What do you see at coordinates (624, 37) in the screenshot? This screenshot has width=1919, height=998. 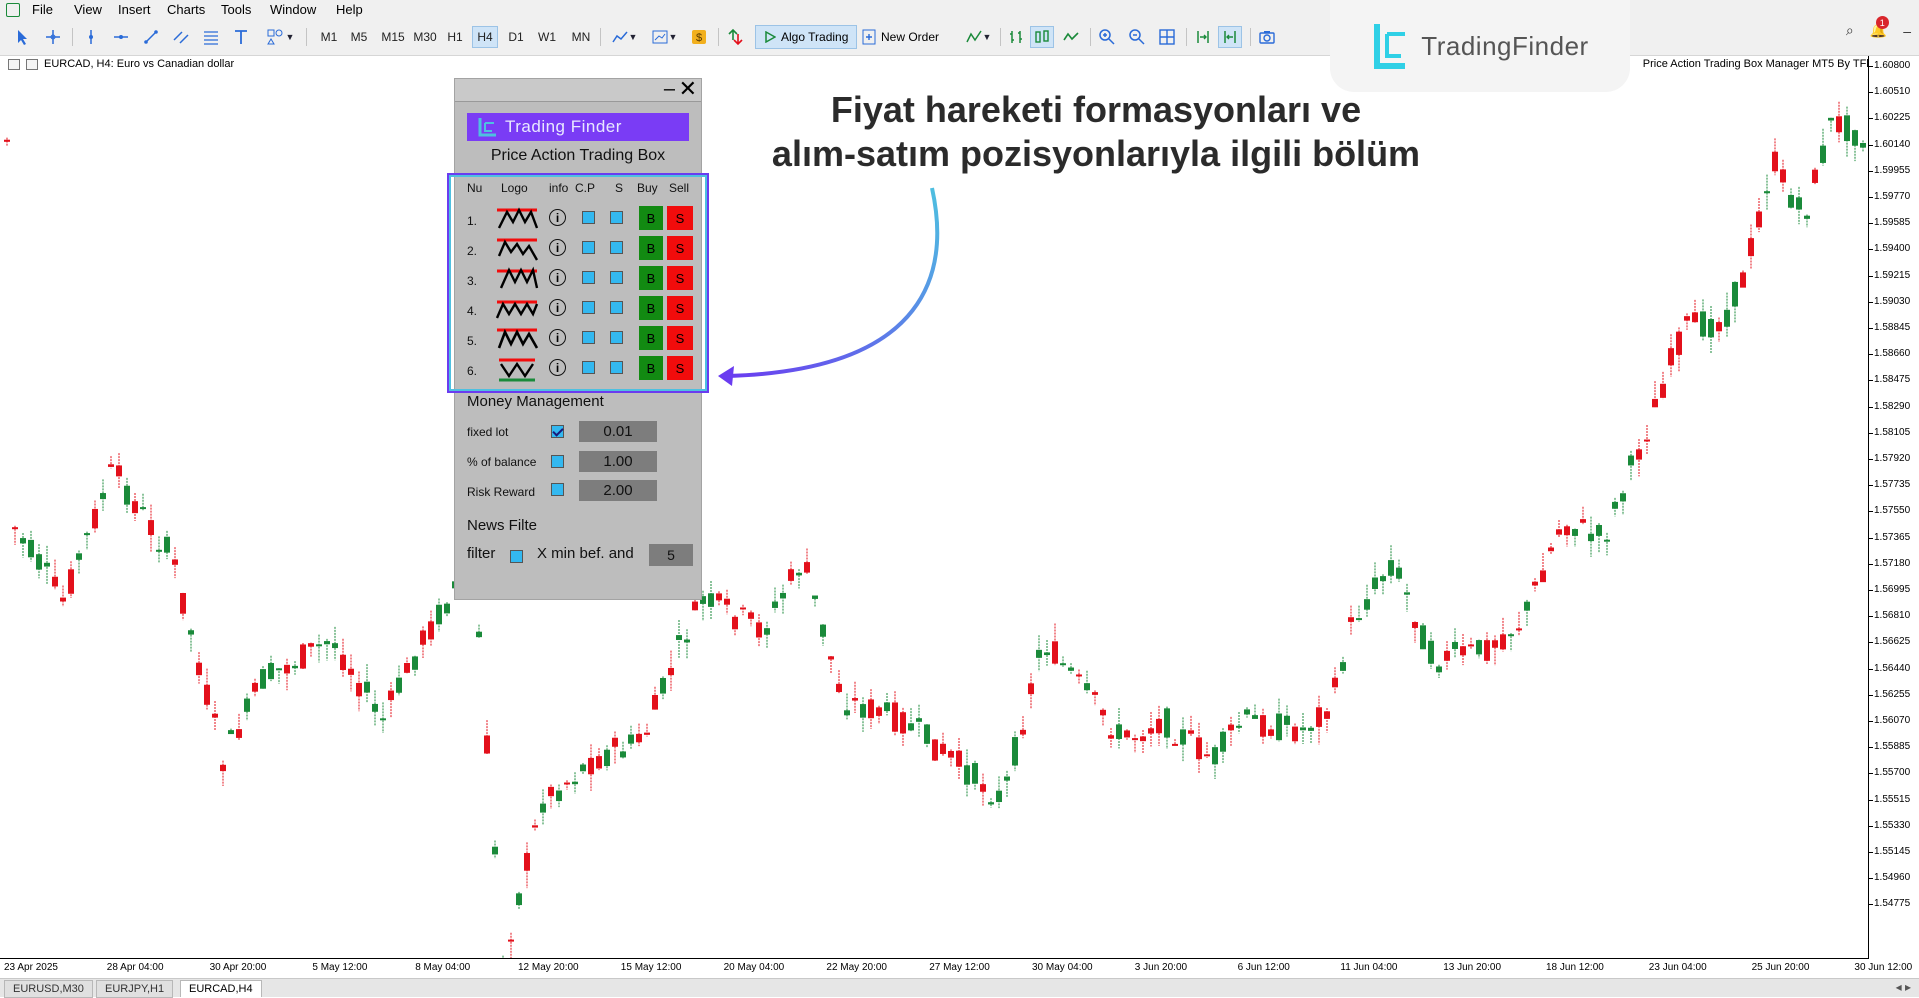 I see `chart-type-icon: ▼` at bounding box center [624, 37].